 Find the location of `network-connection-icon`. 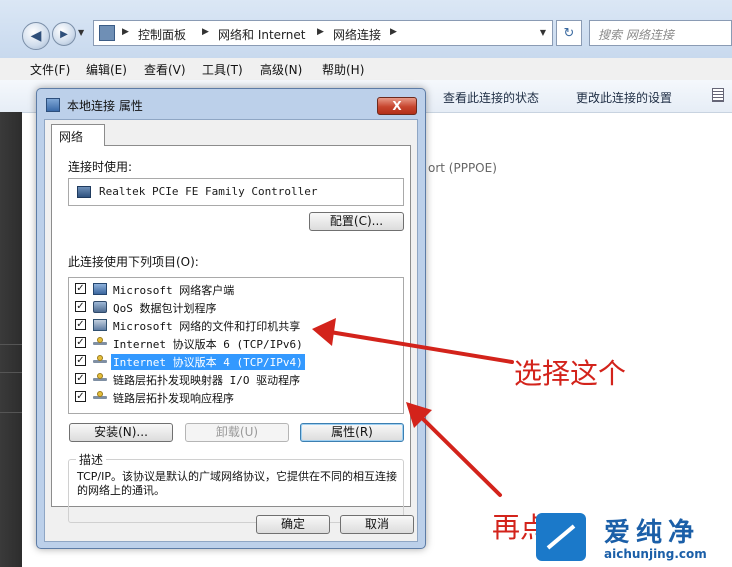

network-connection-icon is located at coordinates (53, 105).